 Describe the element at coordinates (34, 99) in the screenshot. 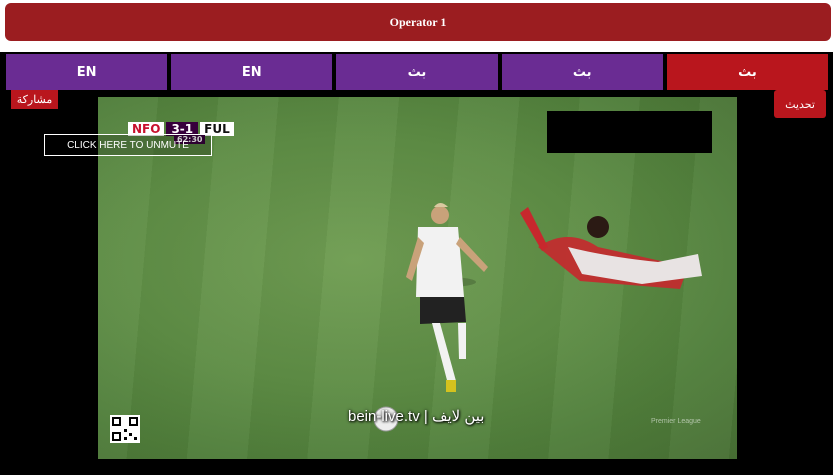

I see `share-button: مشاركة` at that location.